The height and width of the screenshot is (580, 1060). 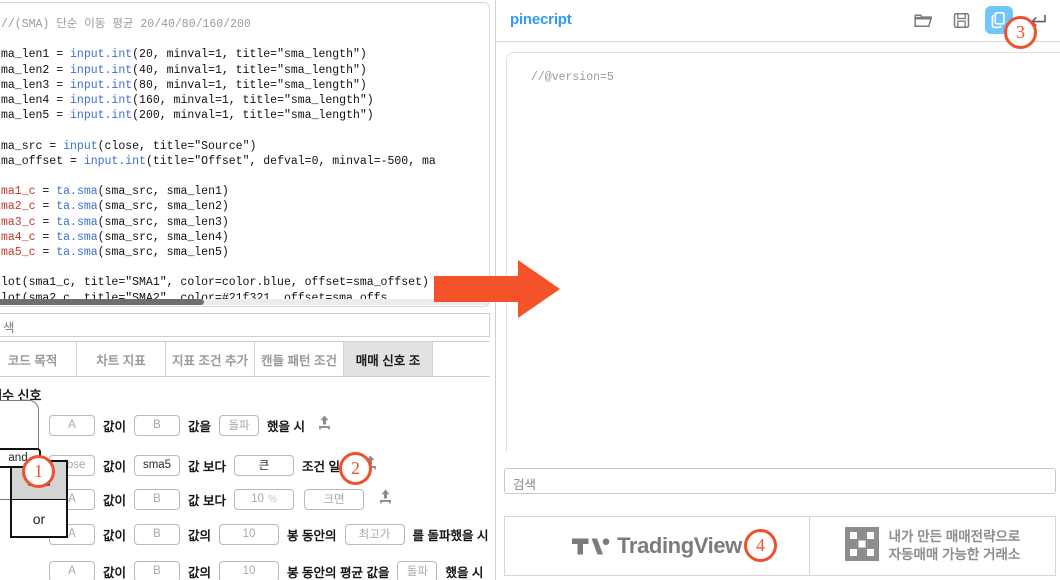 I want to click on exchange-promo: 내가 만든 매매전략으로 자동매매 가능한 거래소, so click(x=932, y=546).